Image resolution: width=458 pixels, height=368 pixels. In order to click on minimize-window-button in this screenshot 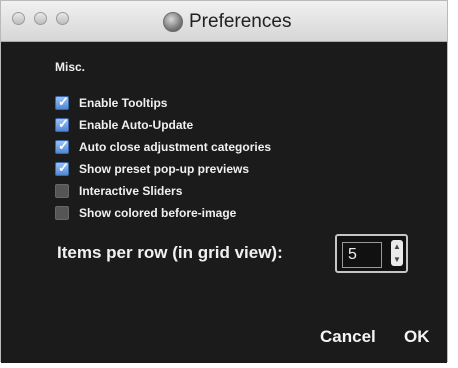, I will do `click(40, 18)`.